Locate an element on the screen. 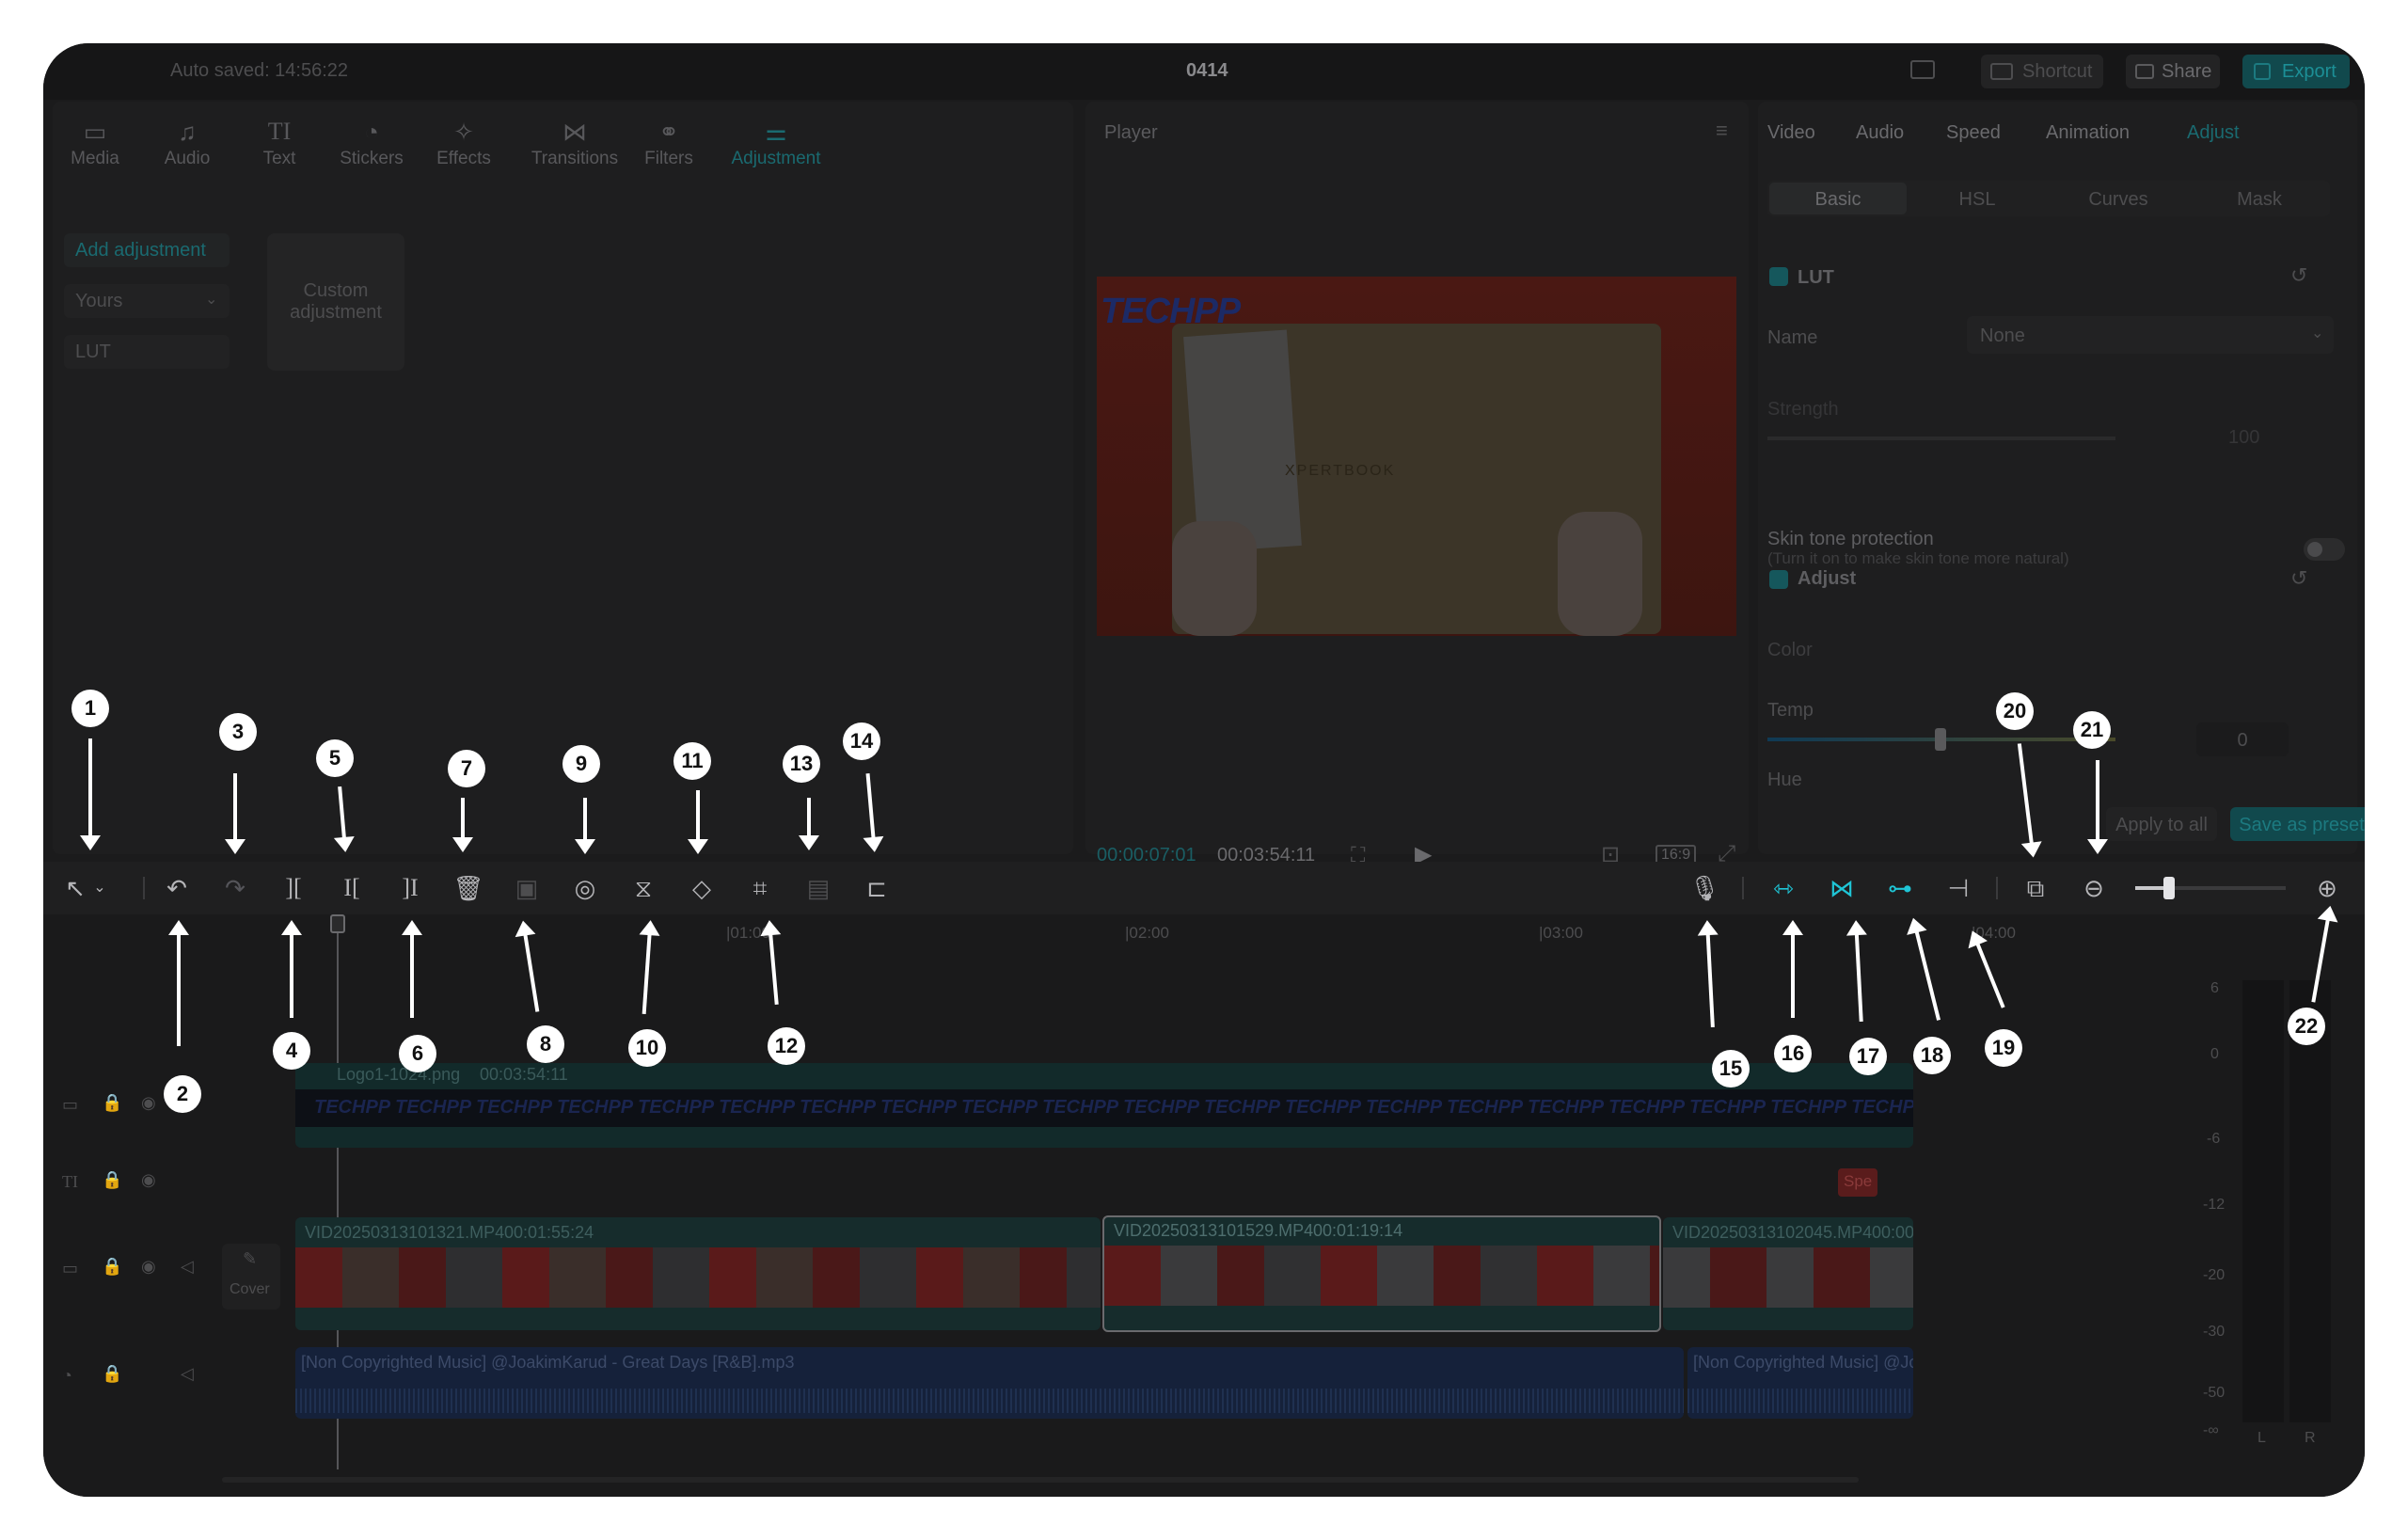 This screenshot has width=2408, height=1540. redo-icon: ↷ is located at coordinates (235, 888).